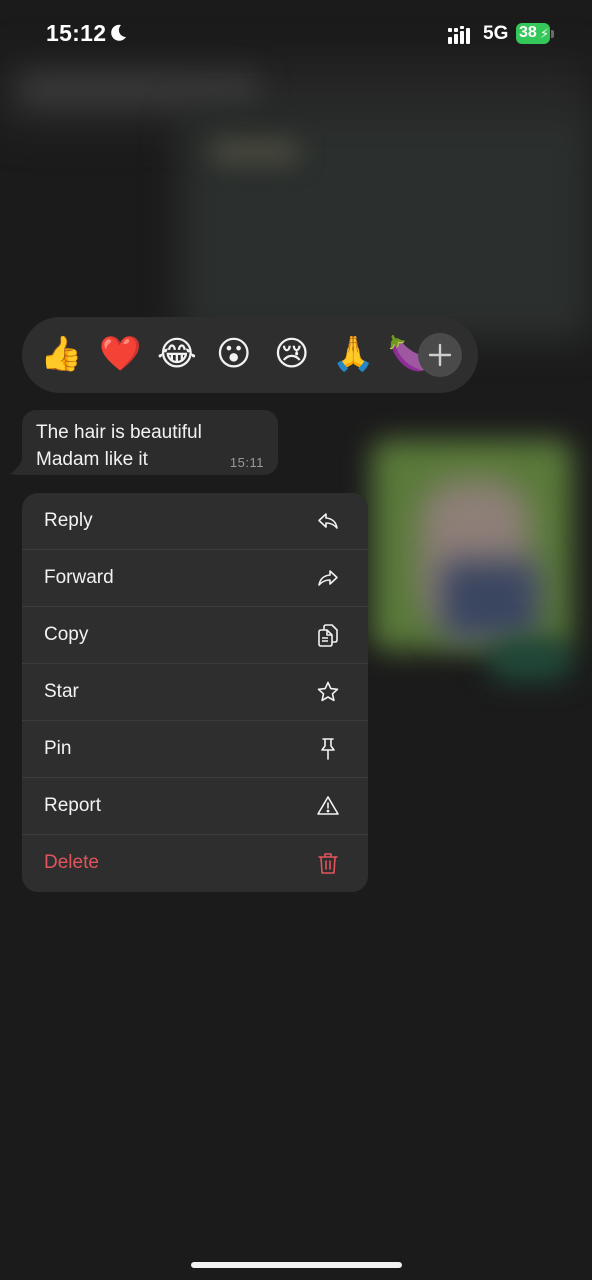 The image size is (592, 1280). Describe the element at coordinates (61, 691) in the screenshot. I see `menu-item-label: Star` at that location.